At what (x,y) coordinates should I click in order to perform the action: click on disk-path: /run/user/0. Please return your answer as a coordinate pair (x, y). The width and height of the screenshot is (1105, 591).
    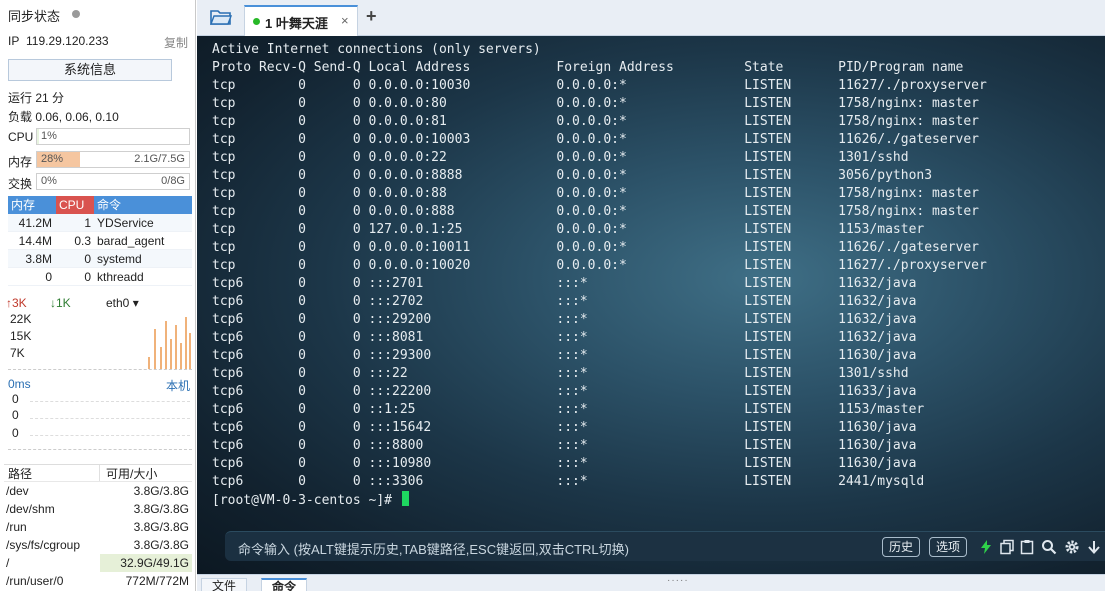
    Looking at the image, I should click on (35, 581).